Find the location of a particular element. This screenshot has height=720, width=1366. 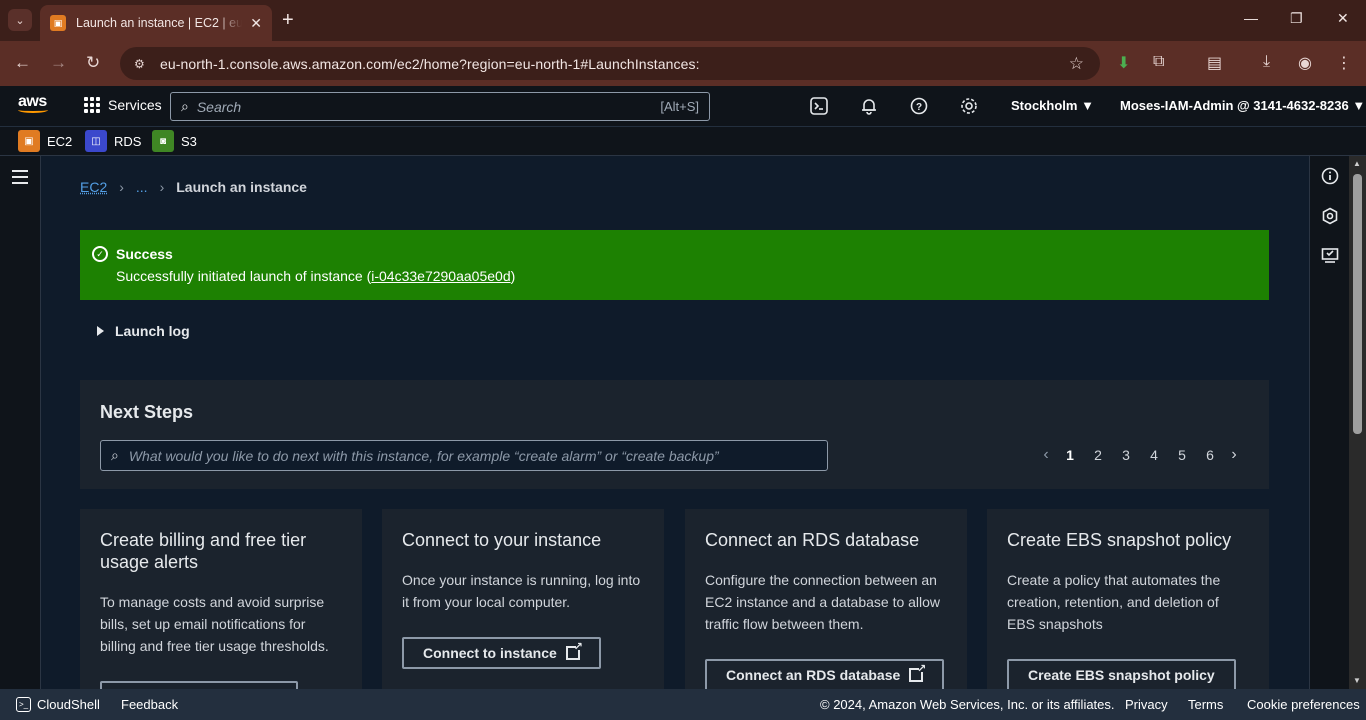

caret-right-icon is located at coordinates (100, 331).